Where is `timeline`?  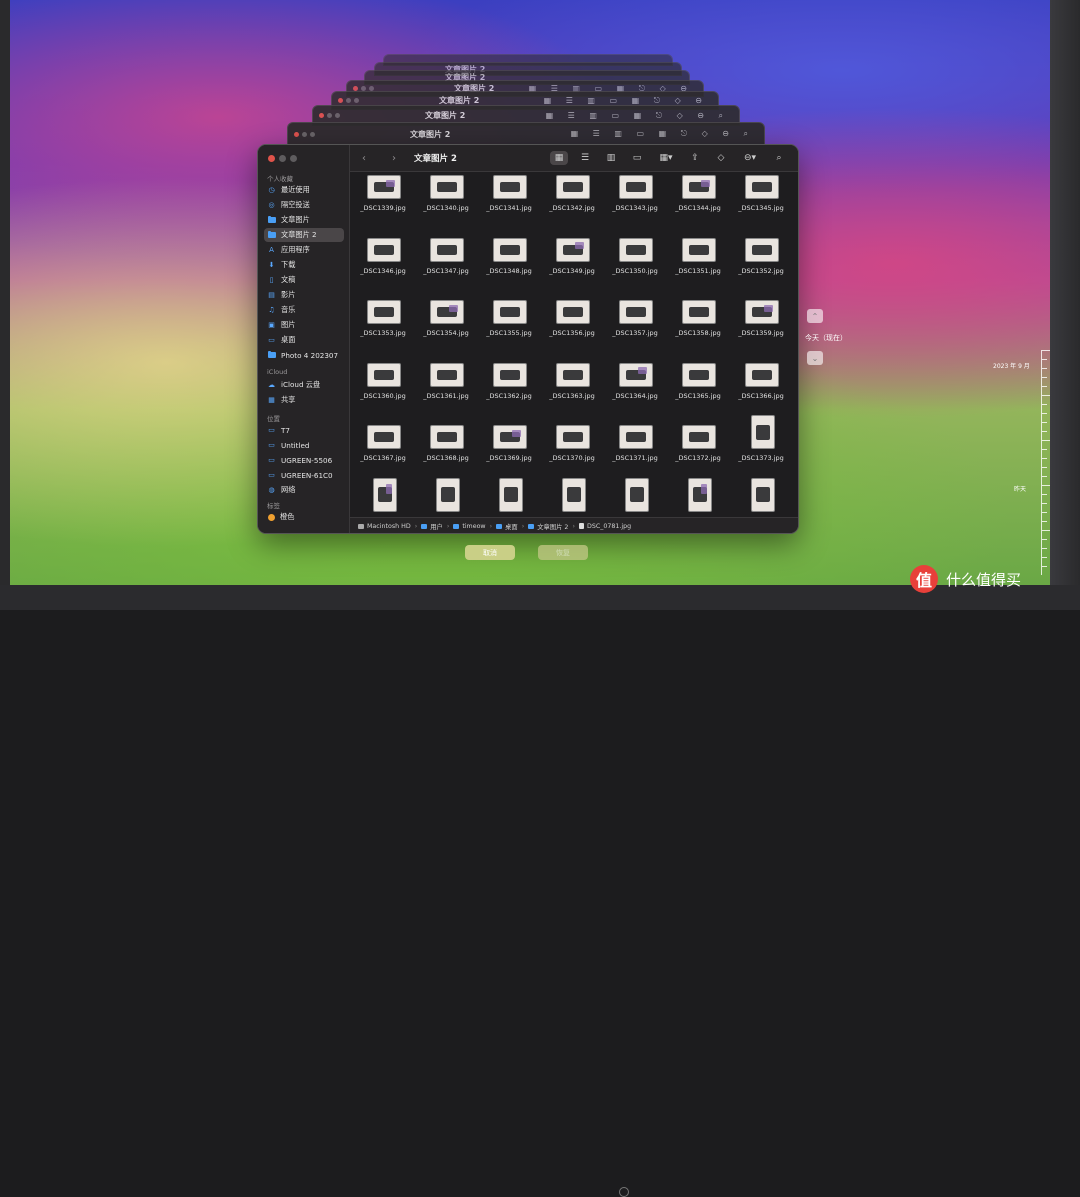 timeline is located at coordinates (1046, 462).